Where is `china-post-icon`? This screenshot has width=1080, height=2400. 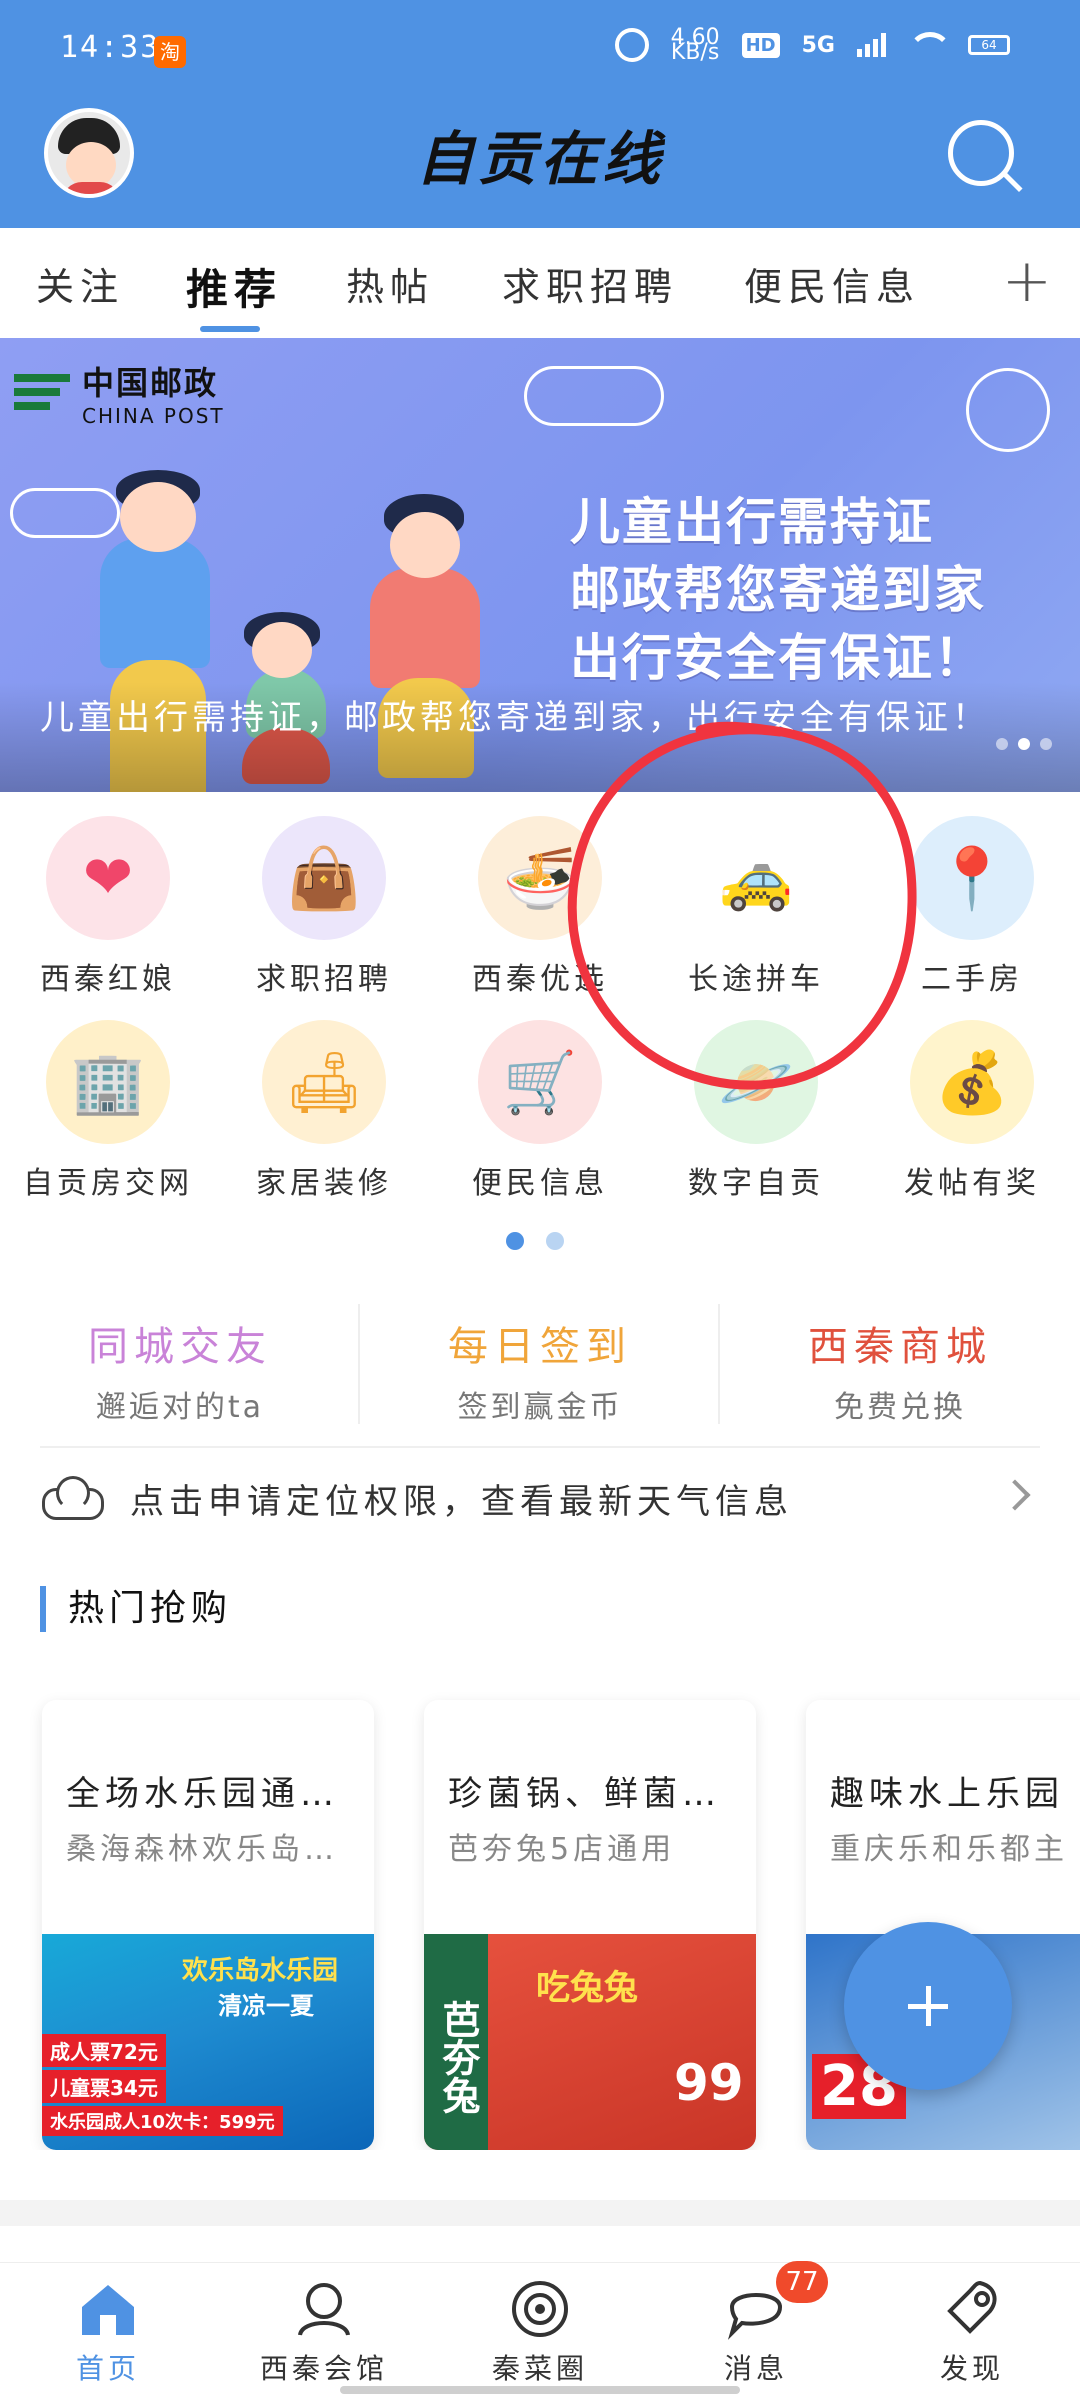 china-post-icon is located at coordinates (43, 393).